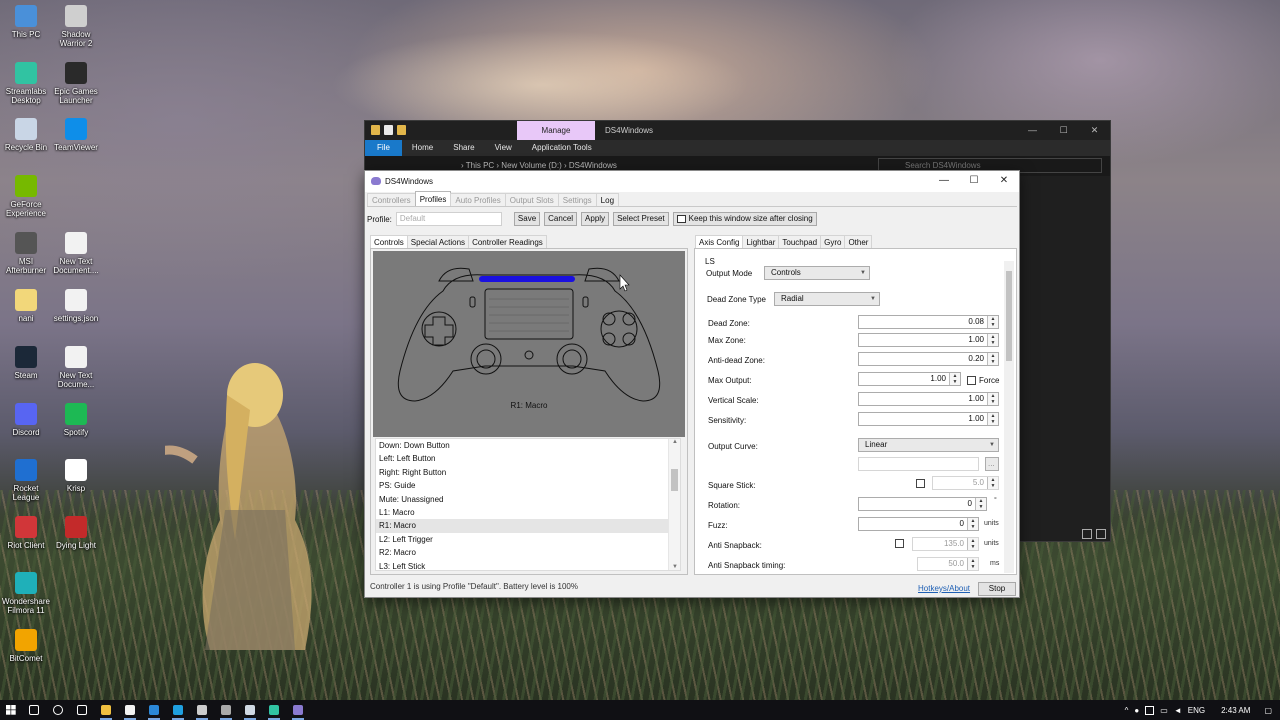 Image resolution: width=1280 pixels, height=720 pixels. What do you see at coordinates (528, 512) in the screenshot?
I see `list-item: L1: Macro` at bounding box center [528, 512].